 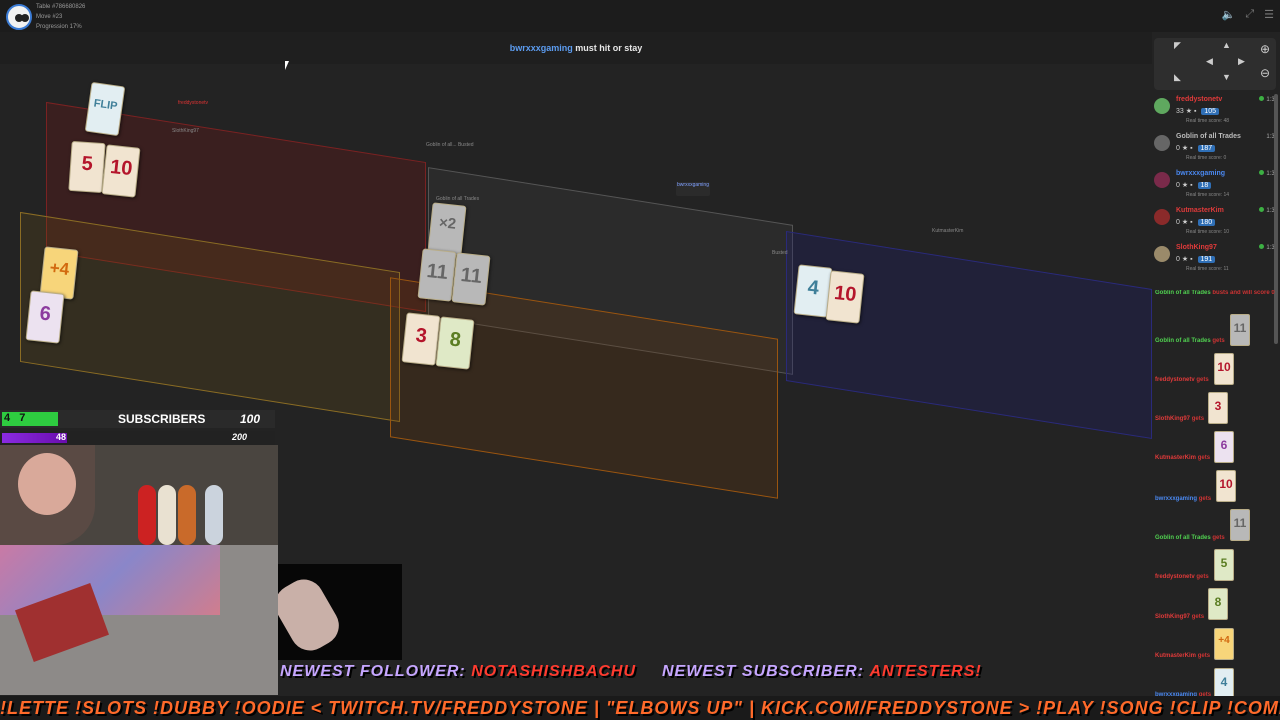 I want to click on label-goblin-zone: Goblin of all Trades, so click(x=458, y=199).